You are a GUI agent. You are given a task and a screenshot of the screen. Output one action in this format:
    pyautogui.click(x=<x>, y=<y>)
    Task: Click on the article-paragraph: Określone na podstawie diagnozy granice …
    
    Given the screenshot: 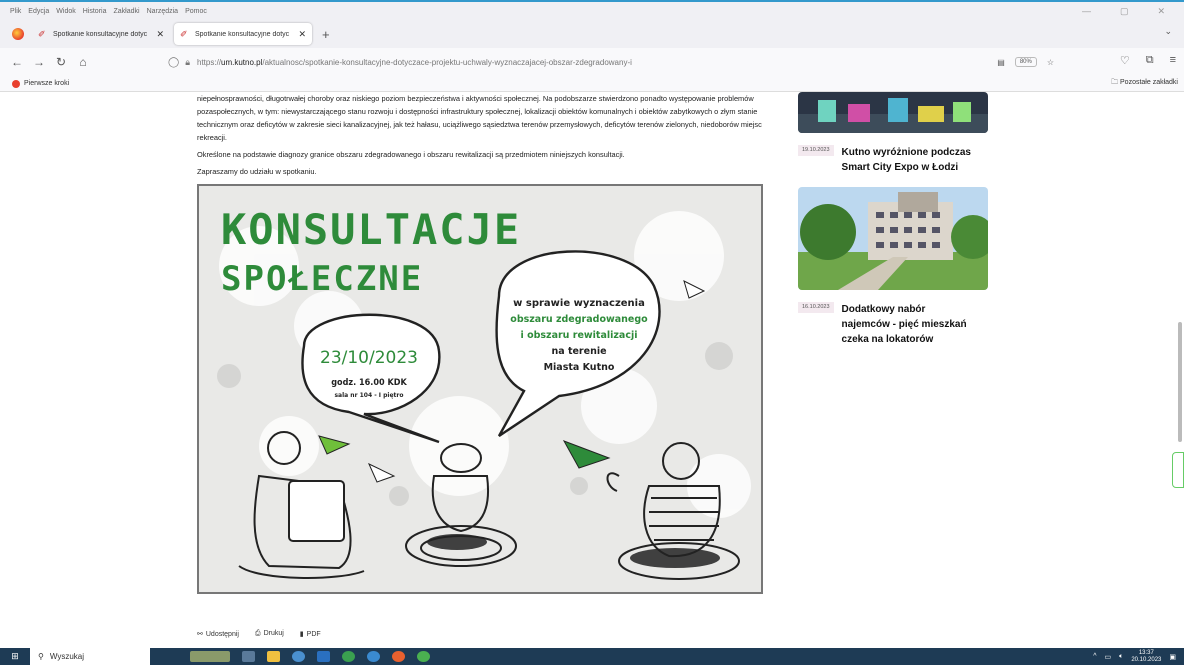 What is the action you would take?
    pyautogui.click(x=411, y=154)
    